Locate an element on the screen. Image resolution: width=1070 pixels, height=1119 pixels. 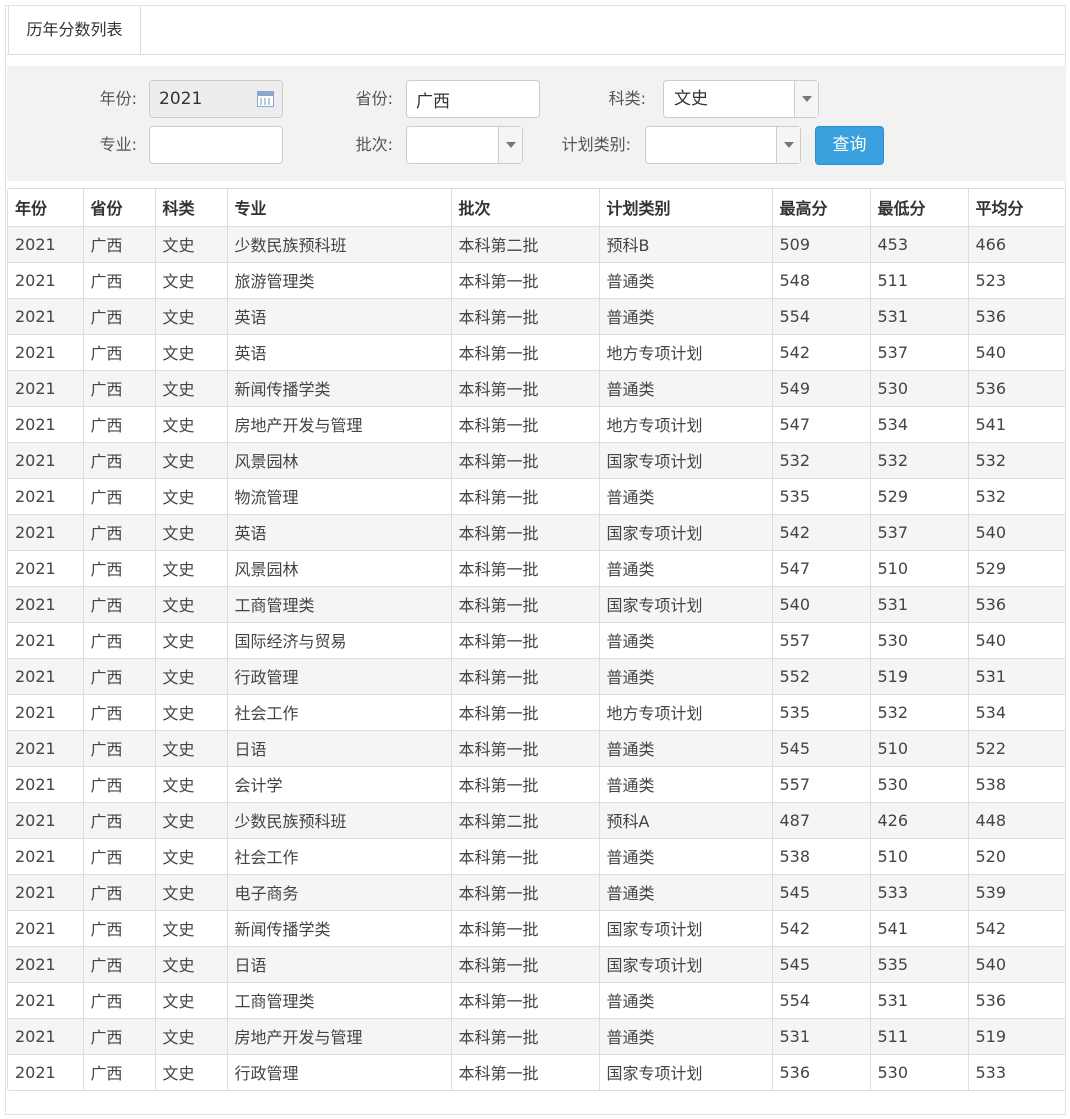
col-plan-type-cell: 地方专项计划 is located at coordinates (686, 352).